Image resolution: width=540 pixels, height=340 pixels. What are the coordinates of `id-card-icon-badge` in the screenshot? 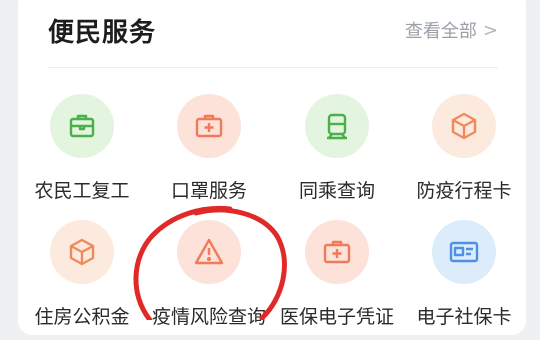 It's located at (464, 252).